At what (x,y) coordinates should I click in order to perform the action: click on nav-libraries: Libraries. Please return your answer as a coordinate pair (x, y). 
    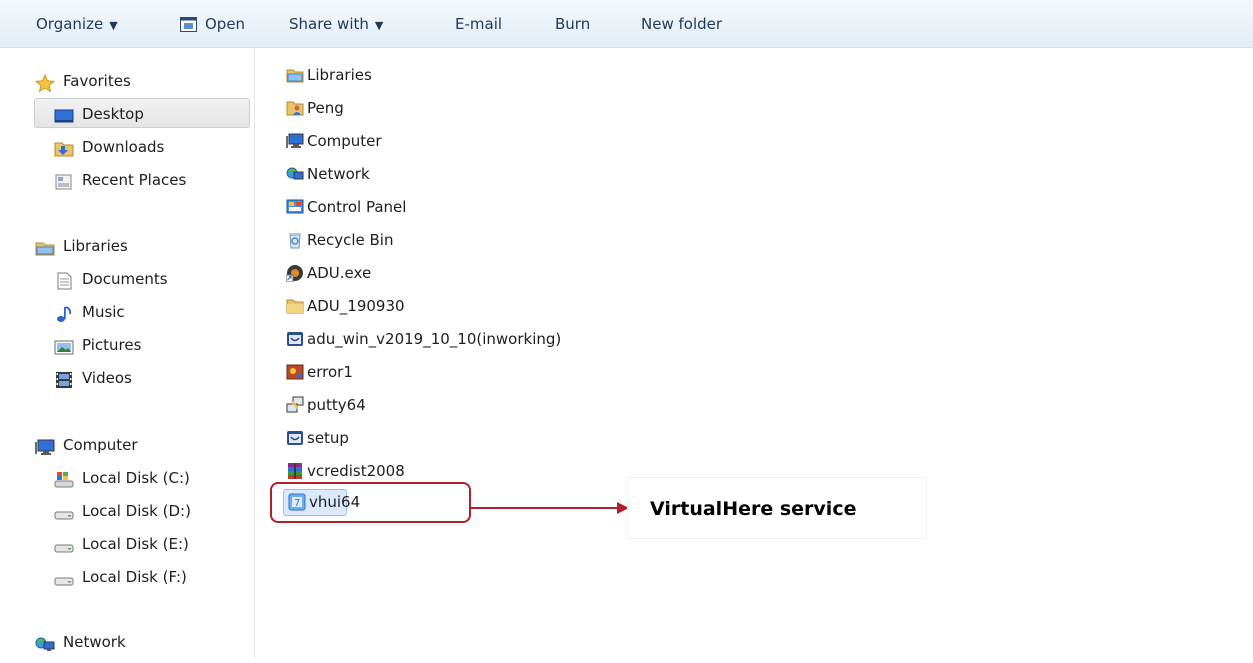
    Looking at the image, I should click on (81, 246).